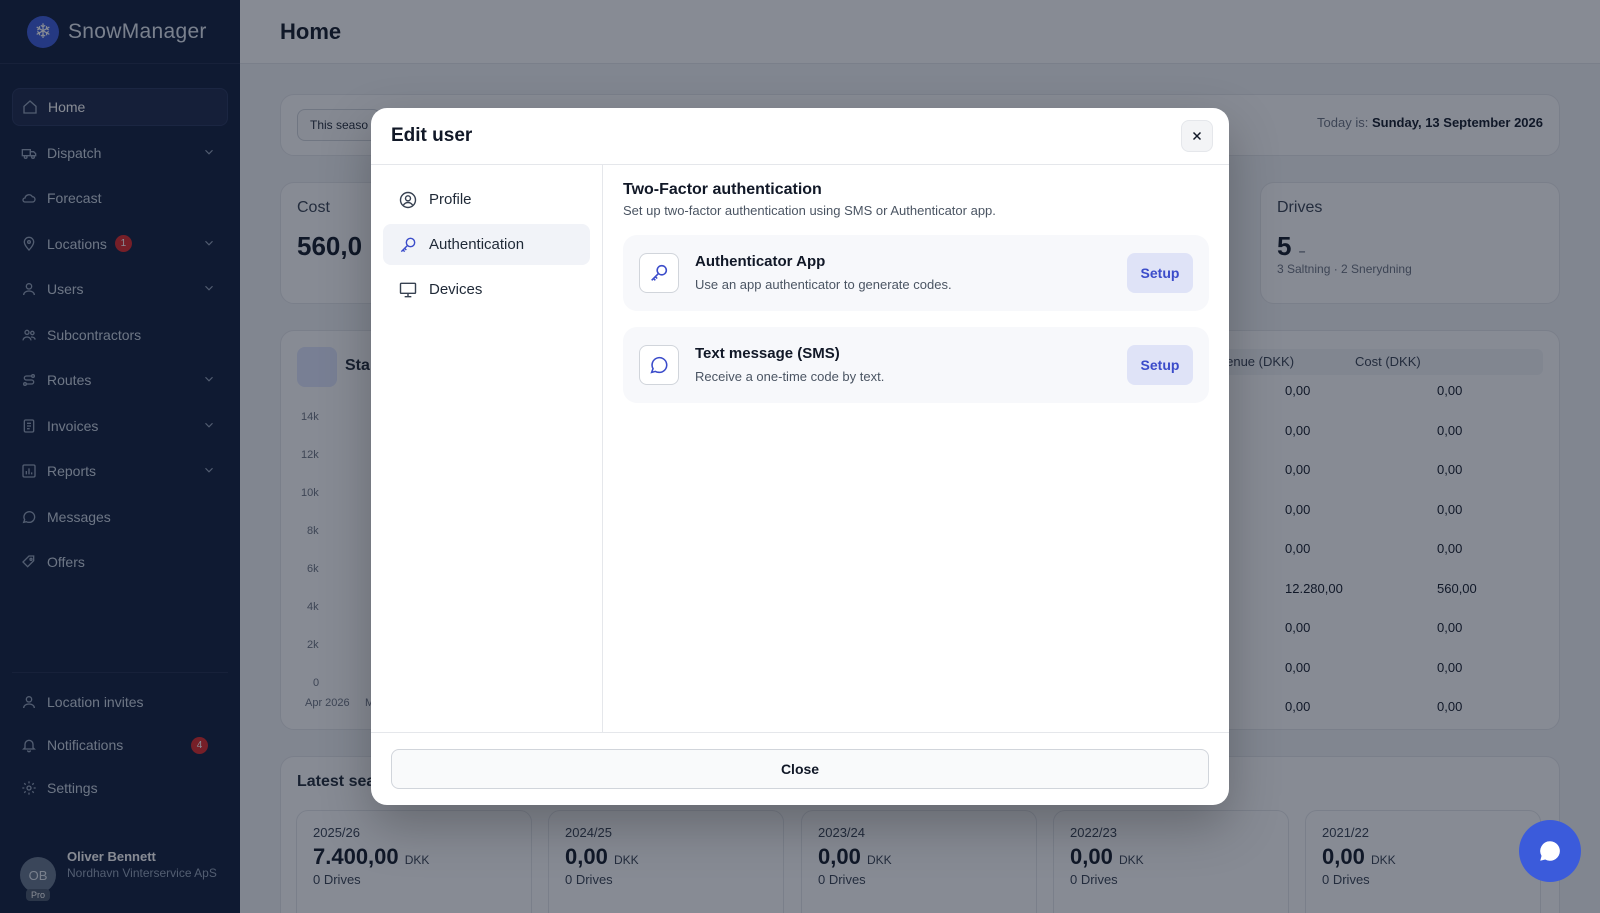 The width and height of the screenshot is (1600, 913). I want to click on modal-header: Edit user, so click(800, 136).